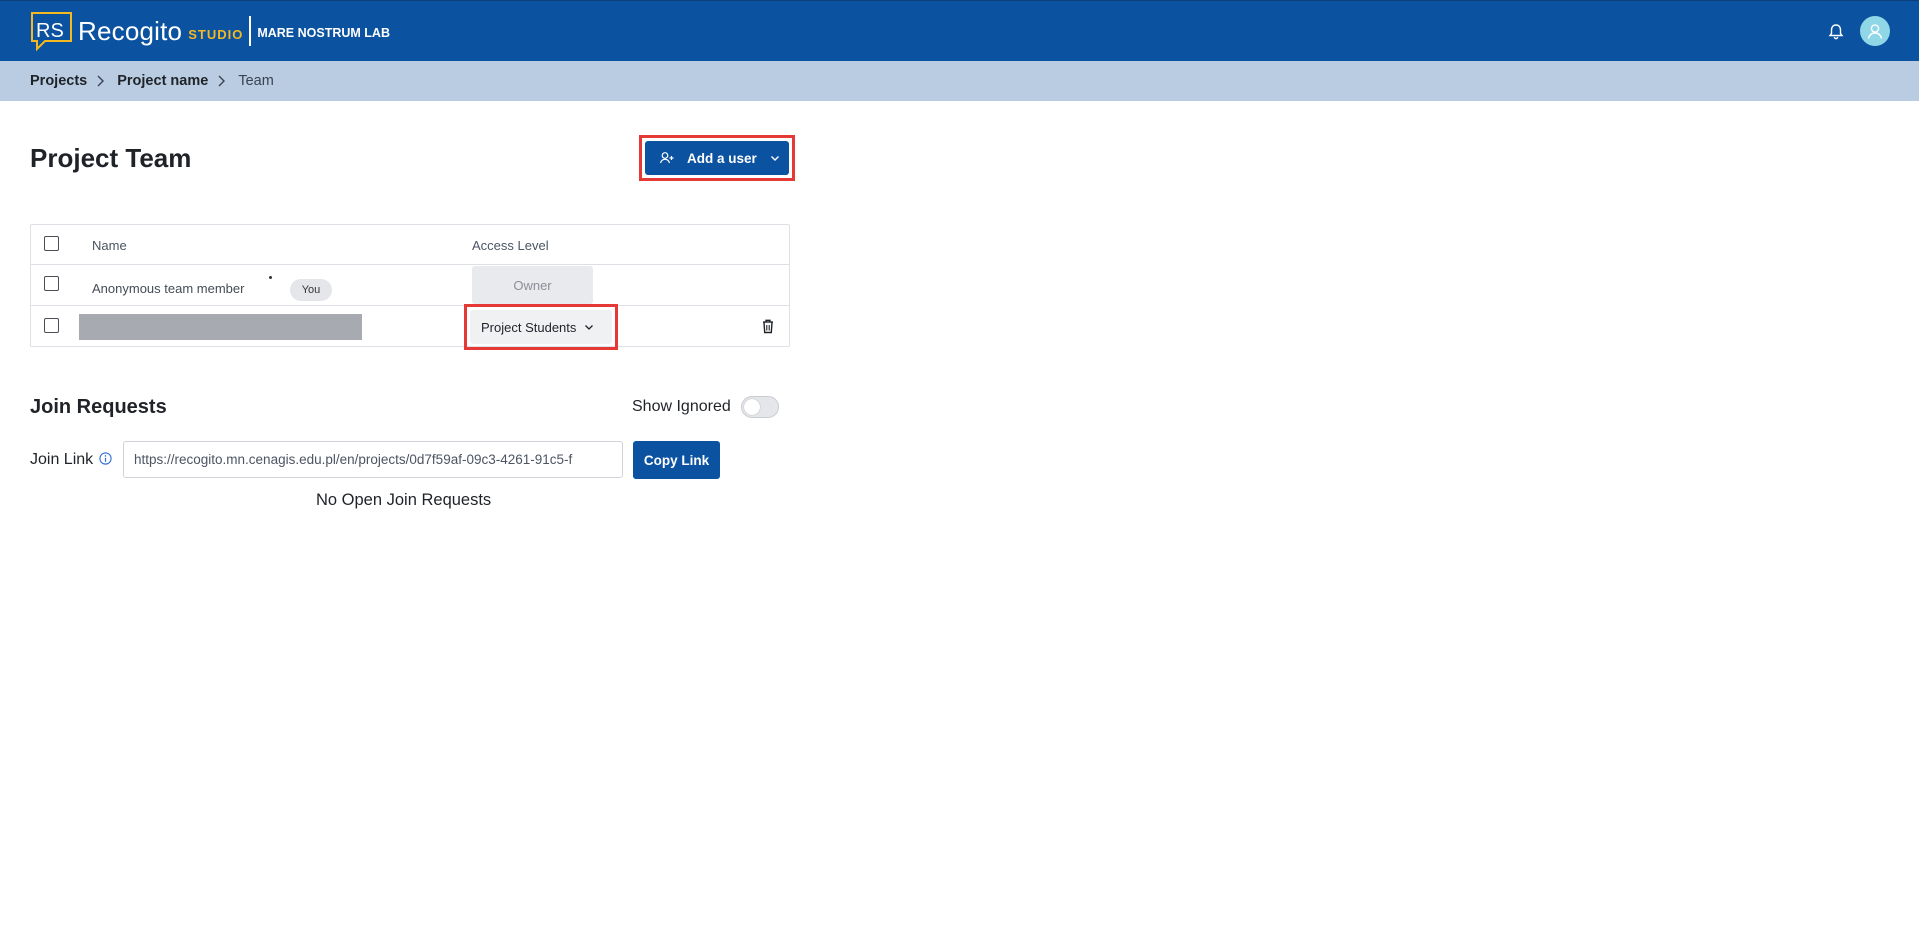 Image resolution: width=1919 pixels, height=943 pixels. What do you see at coordinates (270, 277) in the screenshot?
I see `status-dot` at bounding box center [270, 277].